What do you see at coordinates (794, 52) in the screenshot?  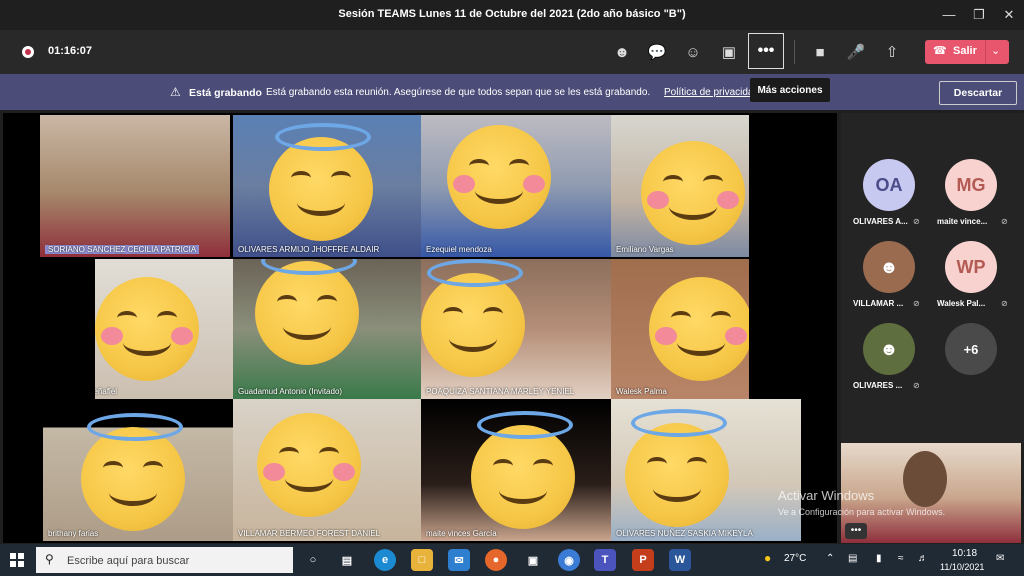 I see `toolbar-divider` at bounding box center [794, 52].